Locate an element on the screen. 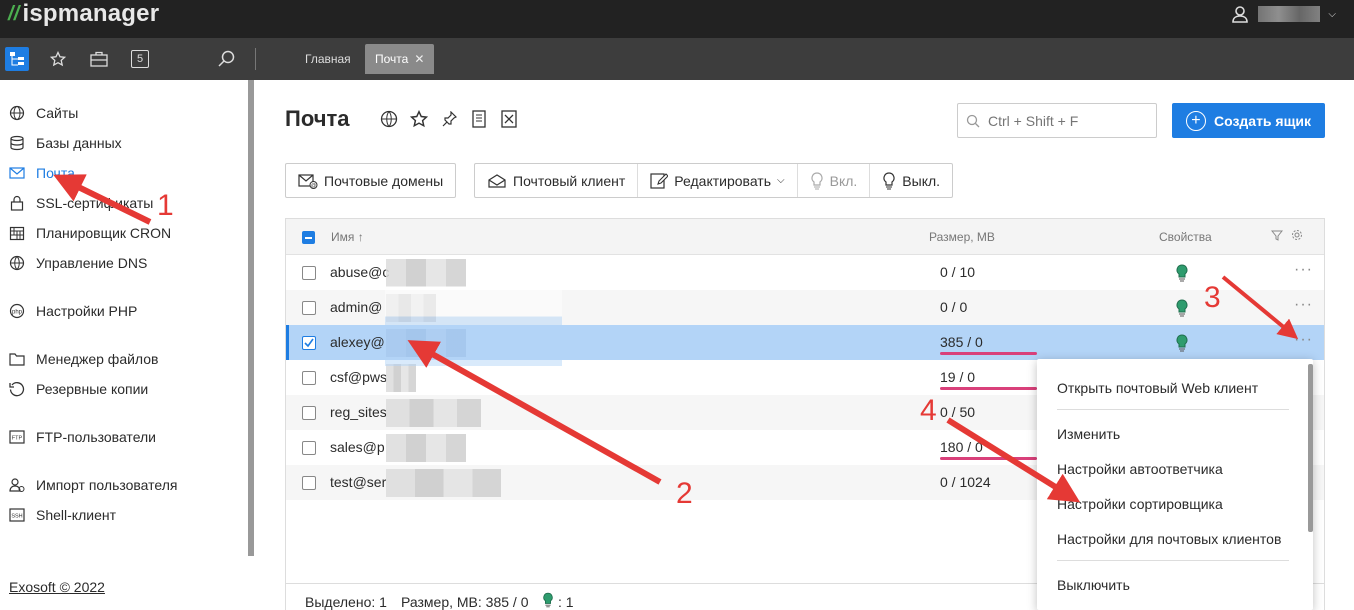 Image resolution: width=1354 pixels, height=610 pixels. sidebar-item-databases: Базы данных is located at coordinates (65, 143).